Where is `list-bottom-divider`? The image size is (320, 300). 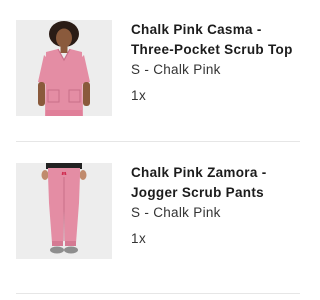
list-bottom-divider is located at coordinates (158, 293).